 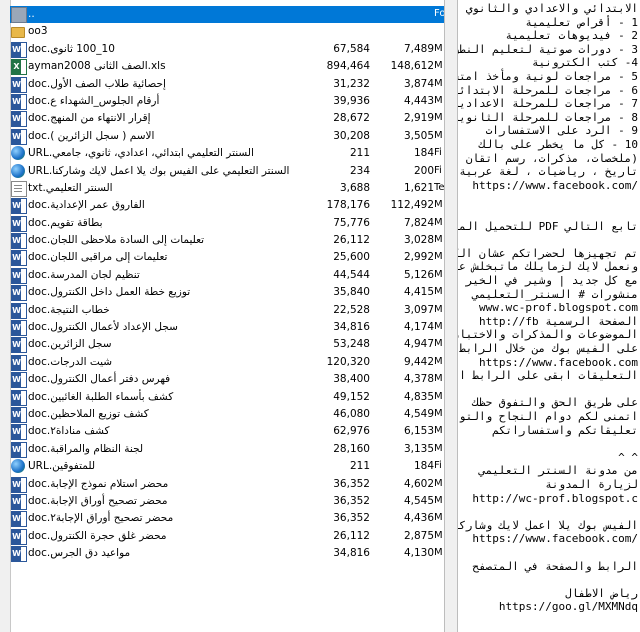 What do you see at coordinates (65, 222) in the screenshot?
I see `file-name: بطاقة تقويم.doc` at bounding box center [65, 222].